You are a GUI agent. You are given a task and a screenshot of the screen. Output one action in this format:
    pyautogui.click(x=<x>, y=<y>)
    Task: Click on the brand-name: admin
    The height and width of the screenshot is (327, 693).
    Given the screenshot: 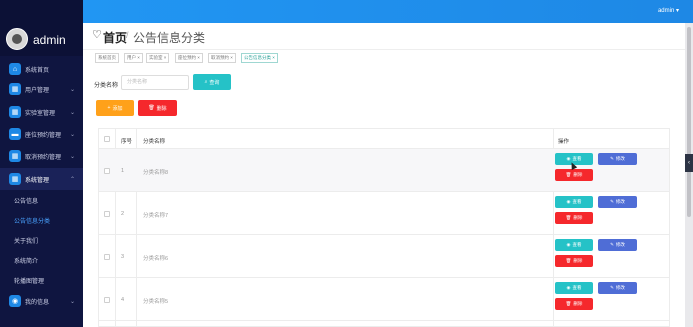 What is the action you would take?
    pyautogui.click(x=49, y=40)
    